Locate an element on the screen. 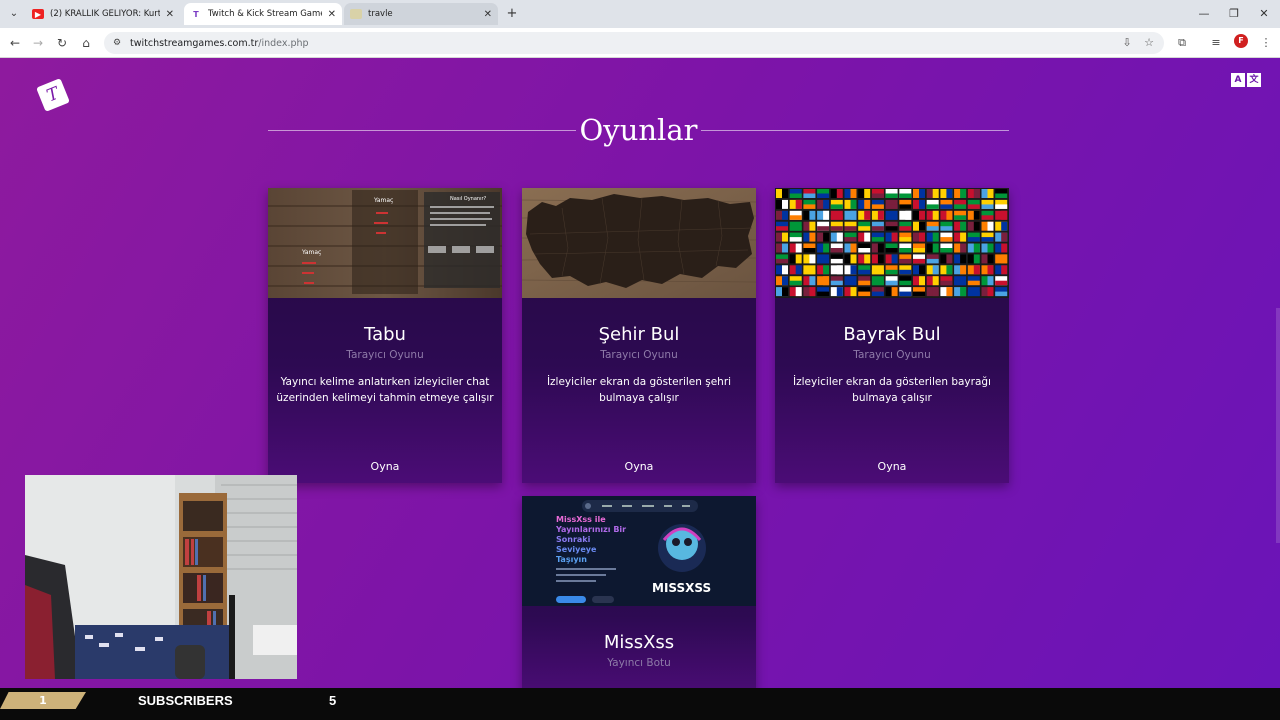 This screenshot has height=720, width=1280. subscribers-label: SUBSCRIBERS is located at coordinates (185, 700).